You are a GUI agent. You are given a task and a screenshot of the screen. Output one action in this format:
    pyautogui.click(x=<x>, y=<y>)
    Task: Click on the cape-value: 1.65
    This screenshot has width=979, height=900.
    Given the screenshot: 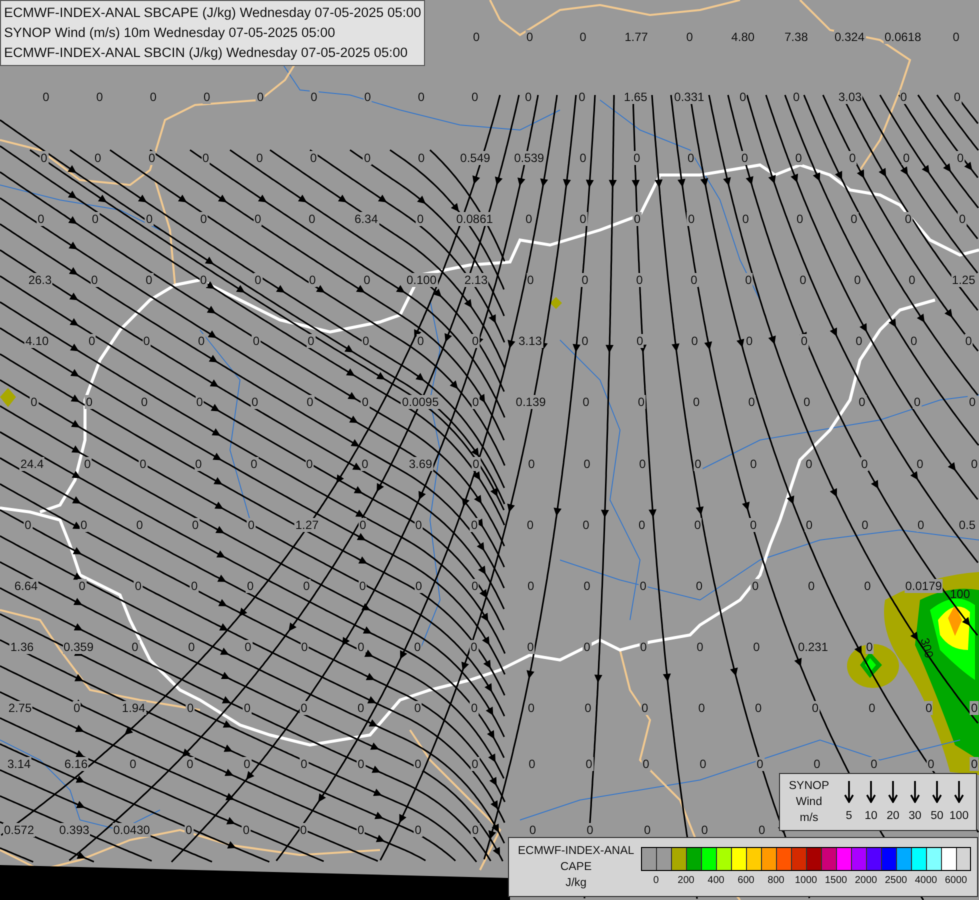 What is the action you would take?
    pyautogui.click(x=635, y=97)
    